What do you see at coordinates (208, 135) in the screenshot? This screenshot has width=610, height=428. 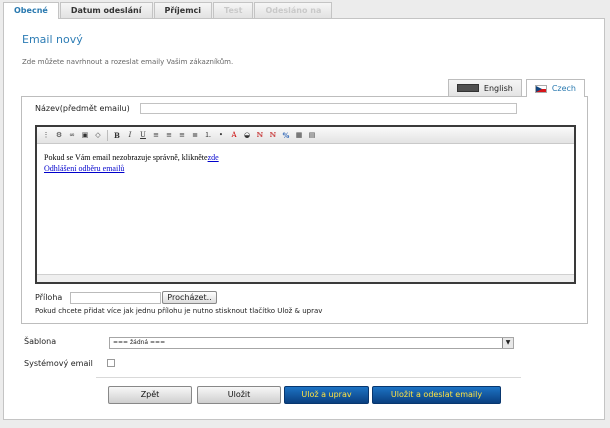 I see `numbered-list-icon: ⒈` at bounding box center [208, 135].